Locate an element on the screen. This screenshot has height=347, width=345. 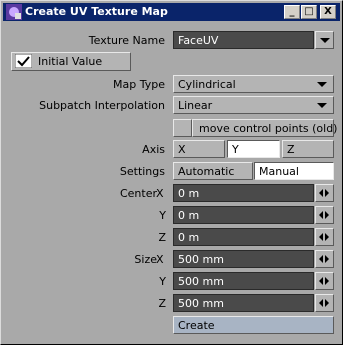
size-label: Size is located at coordinates (145, 259).